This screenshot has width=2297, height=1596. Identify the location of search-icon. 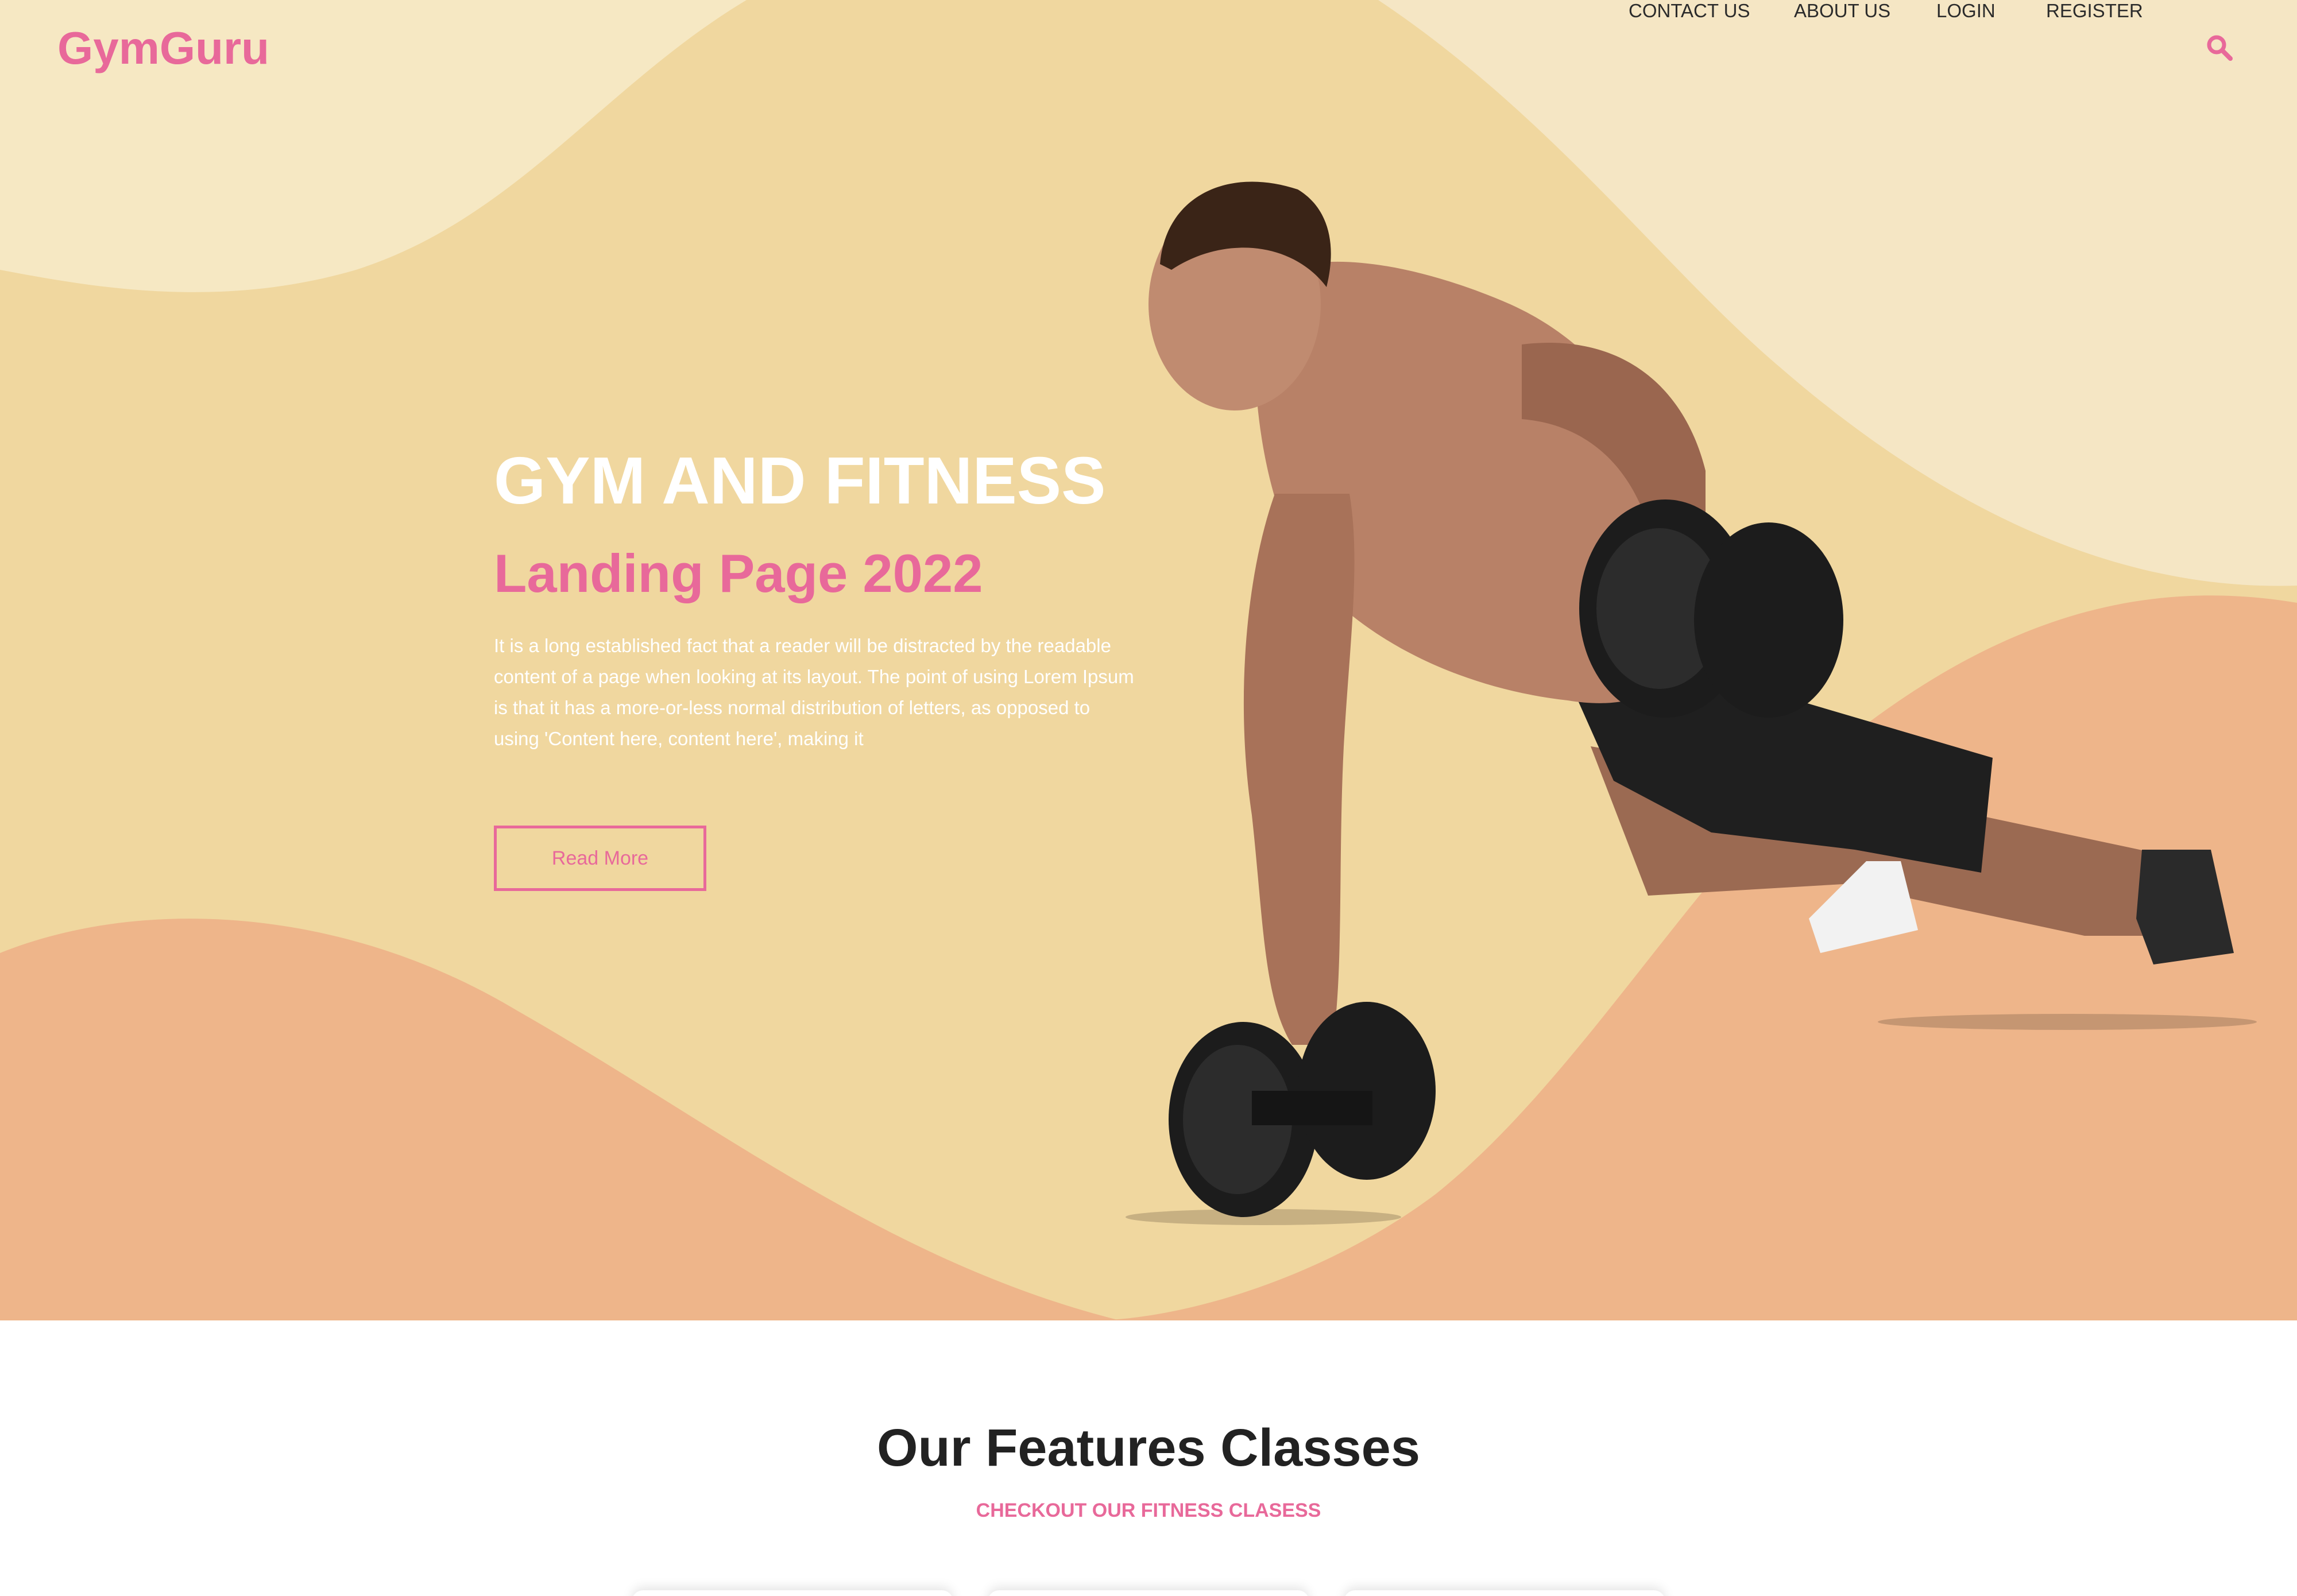
(2219, 47).